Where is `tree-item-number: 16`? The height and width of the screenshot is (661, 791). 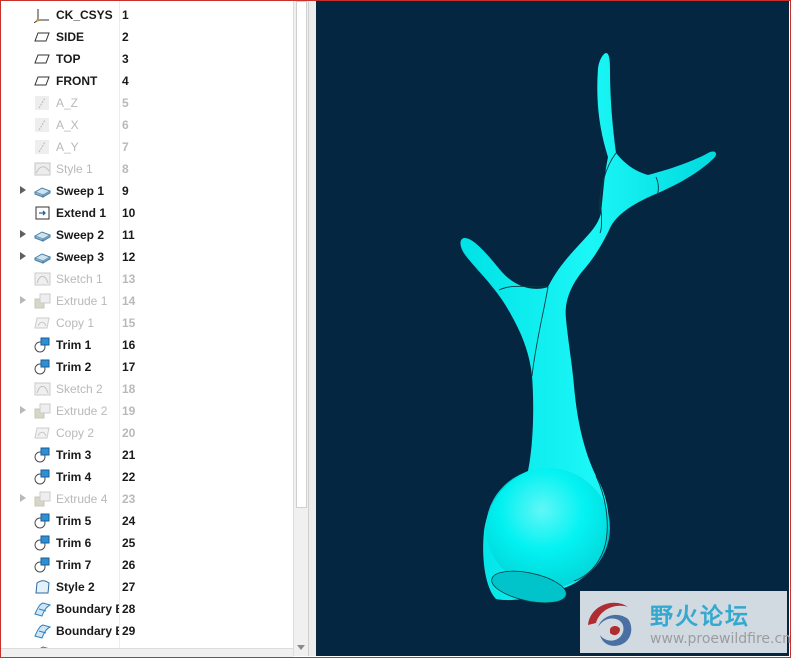 tree-item-number: 16 is located at coordinates (129, 345).